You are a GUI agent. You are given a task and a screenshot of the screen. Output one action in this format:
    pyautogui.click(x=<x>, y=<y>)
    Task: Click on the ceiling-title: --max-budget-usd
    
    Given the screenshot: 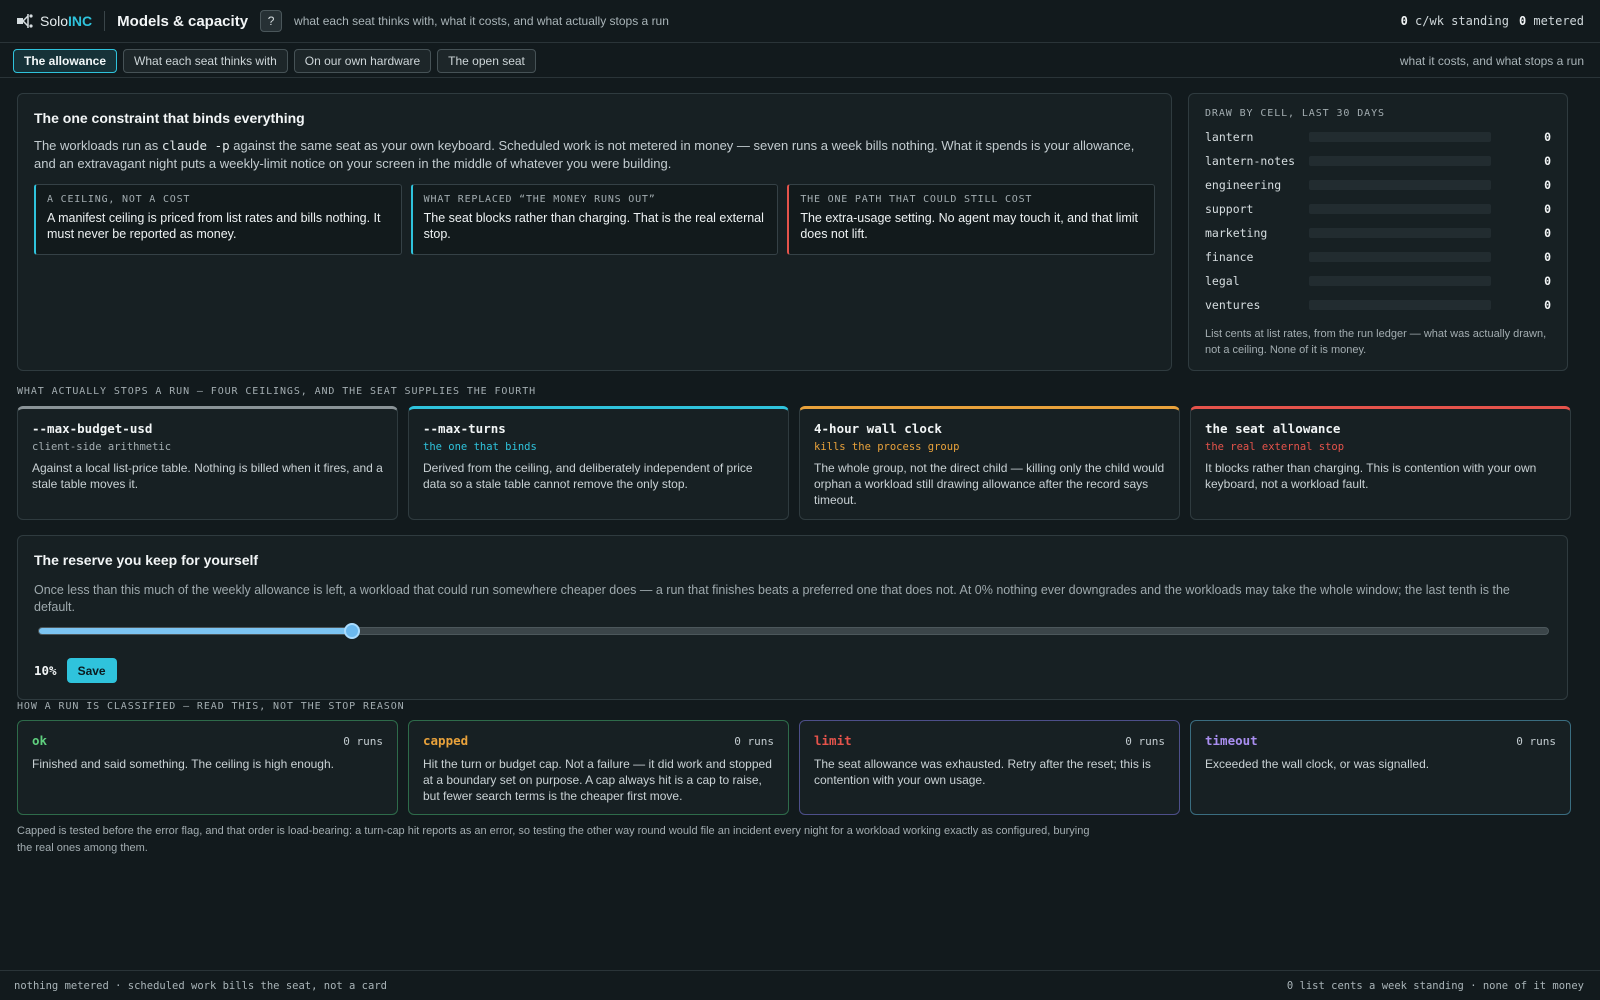 What is the action you would take?
    pyautogui.click(x=92, y=428)
    